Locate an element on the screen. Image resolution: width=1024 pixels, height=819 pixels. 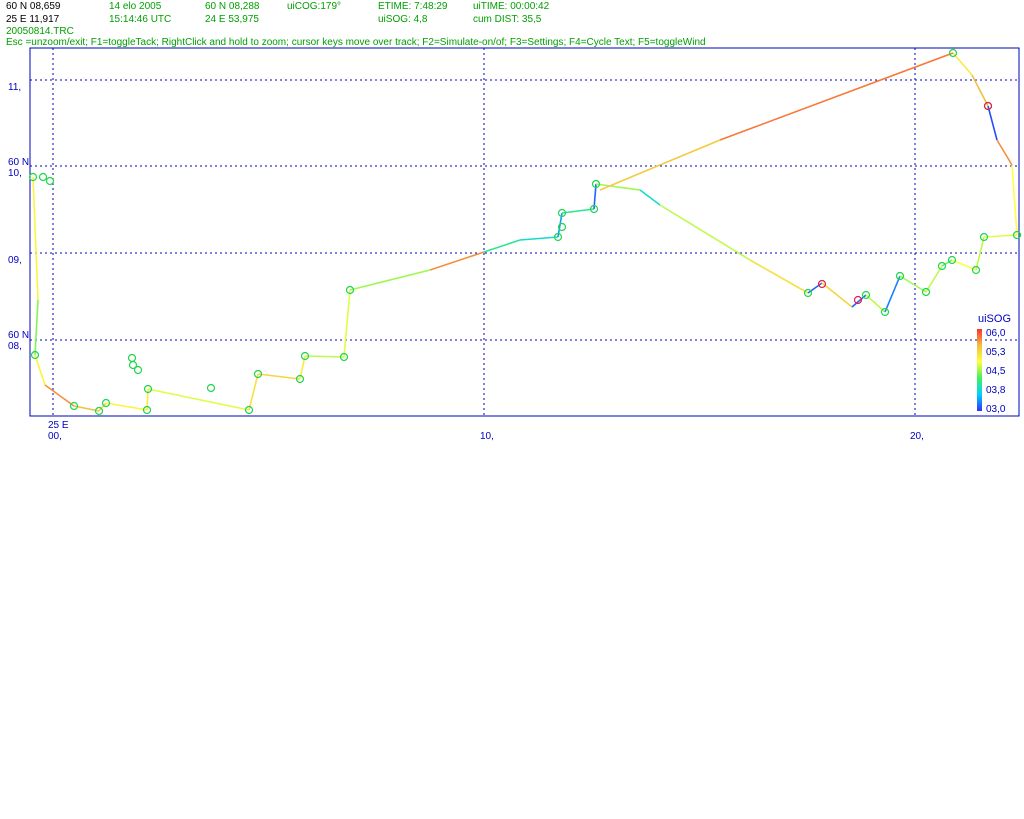
x-label-00: 25 E 00, is located at coordinates (58, 431).